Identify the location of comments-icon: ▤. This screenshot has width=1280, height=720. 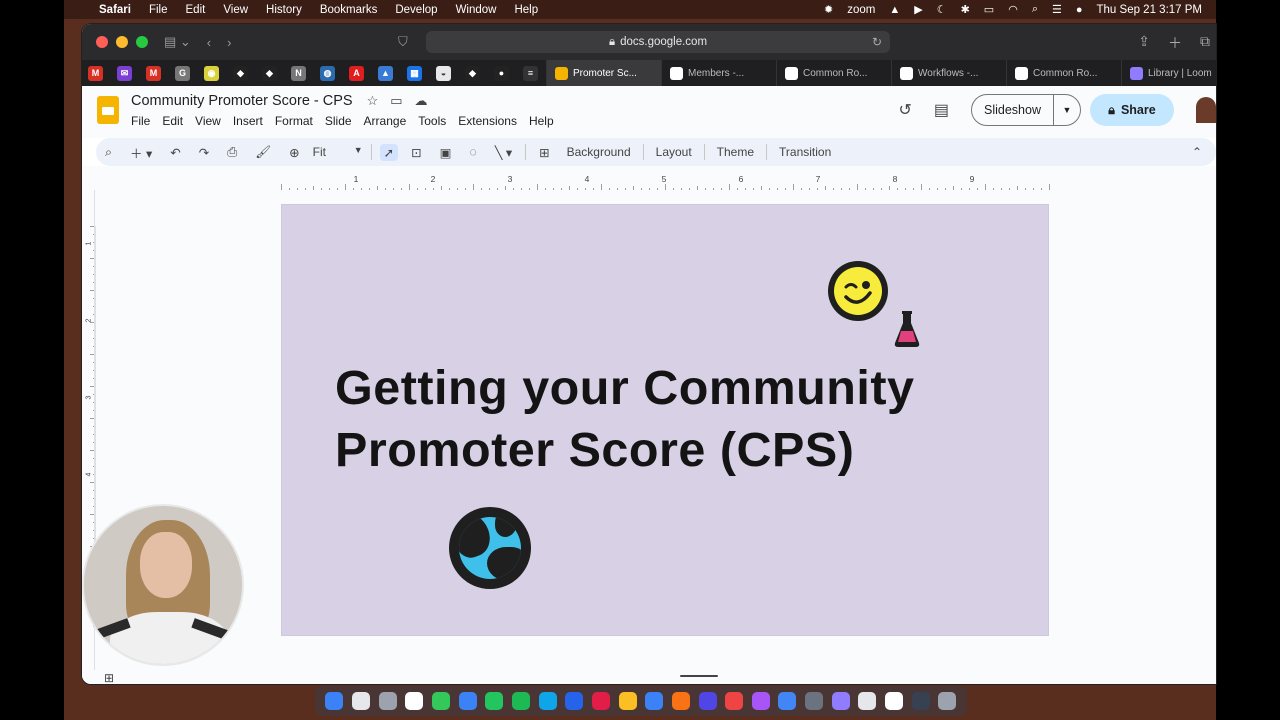
(941, 110).